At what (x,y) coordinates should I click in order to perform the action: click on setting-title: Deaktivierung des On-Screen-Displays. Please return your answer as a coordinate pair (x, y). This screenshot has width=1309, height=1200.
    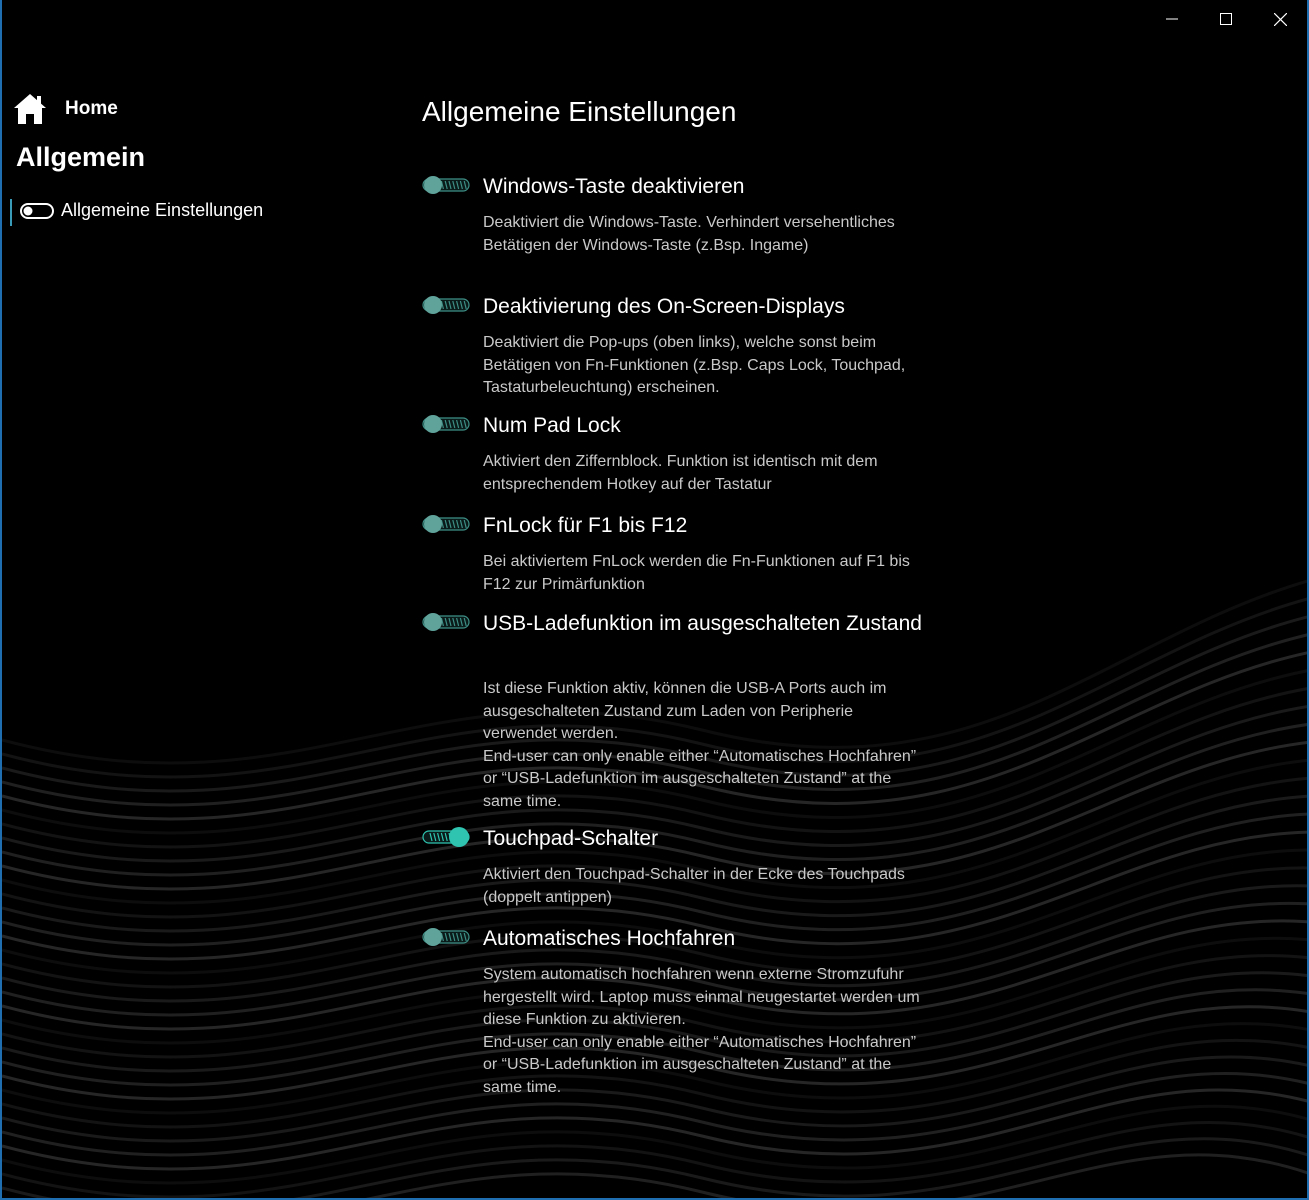
    Looking at the image, I should click on (664, 306).